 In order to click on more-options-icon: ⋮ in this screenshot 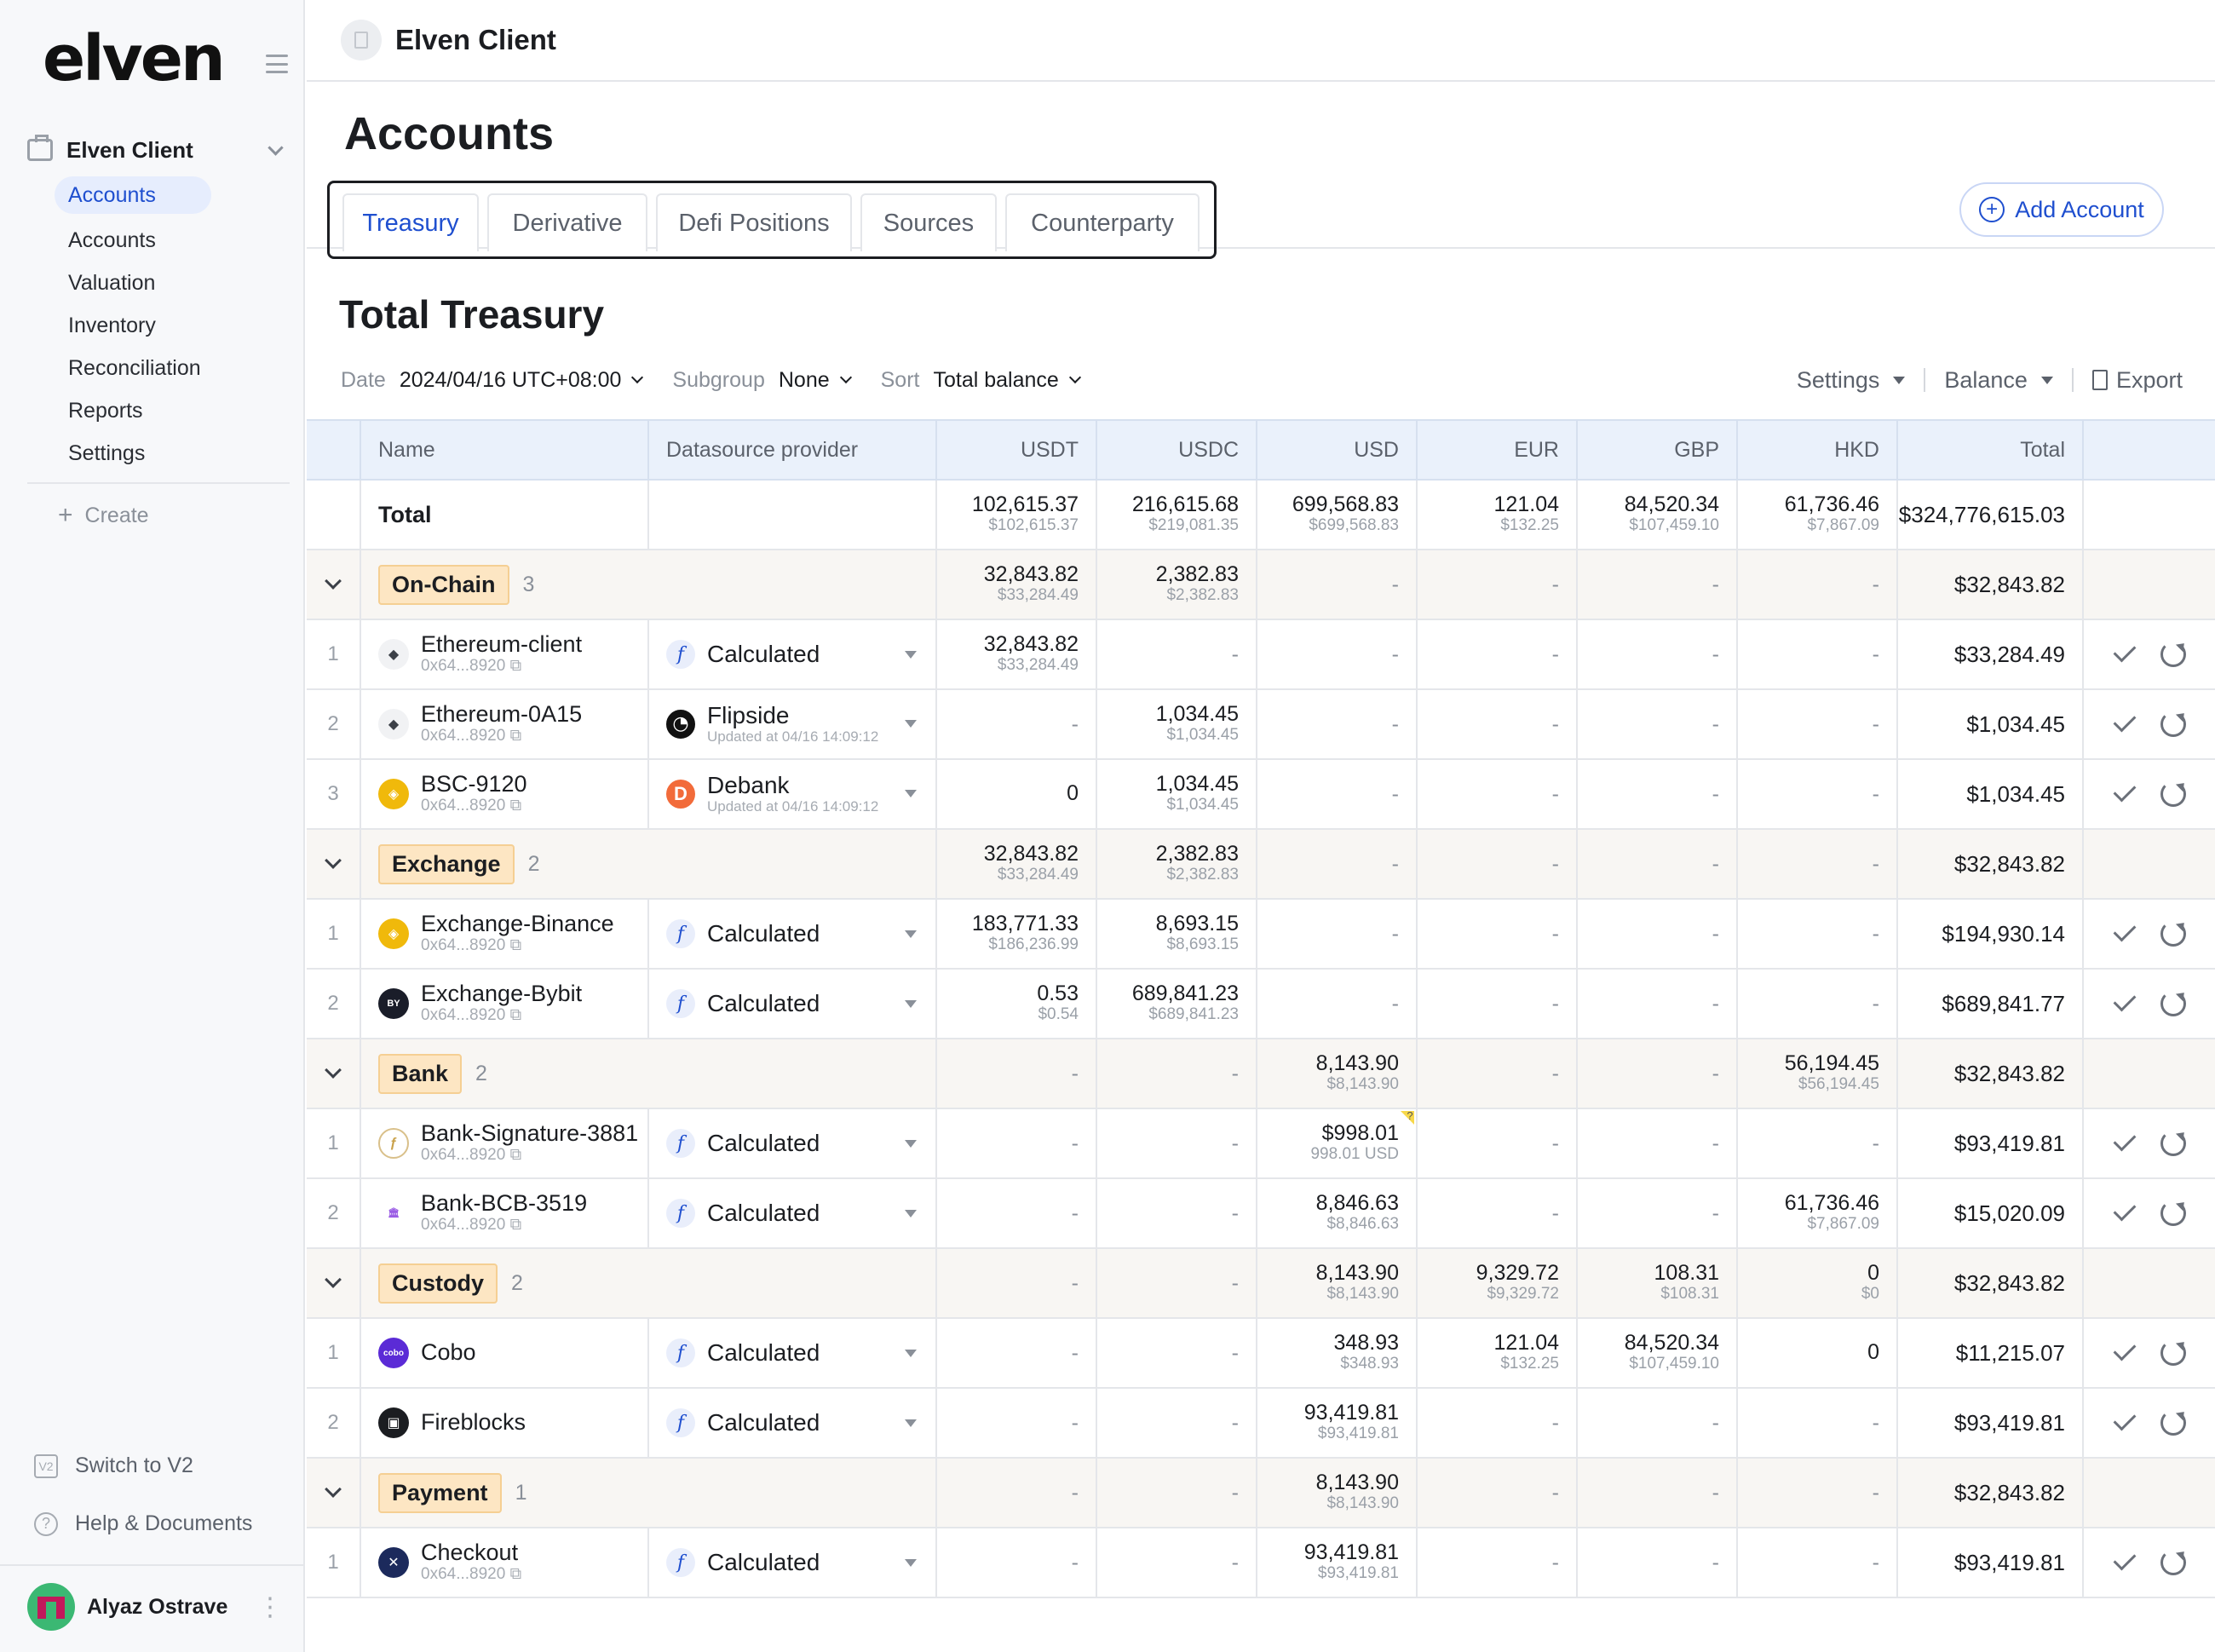, I will do `click(270, 1607)`.